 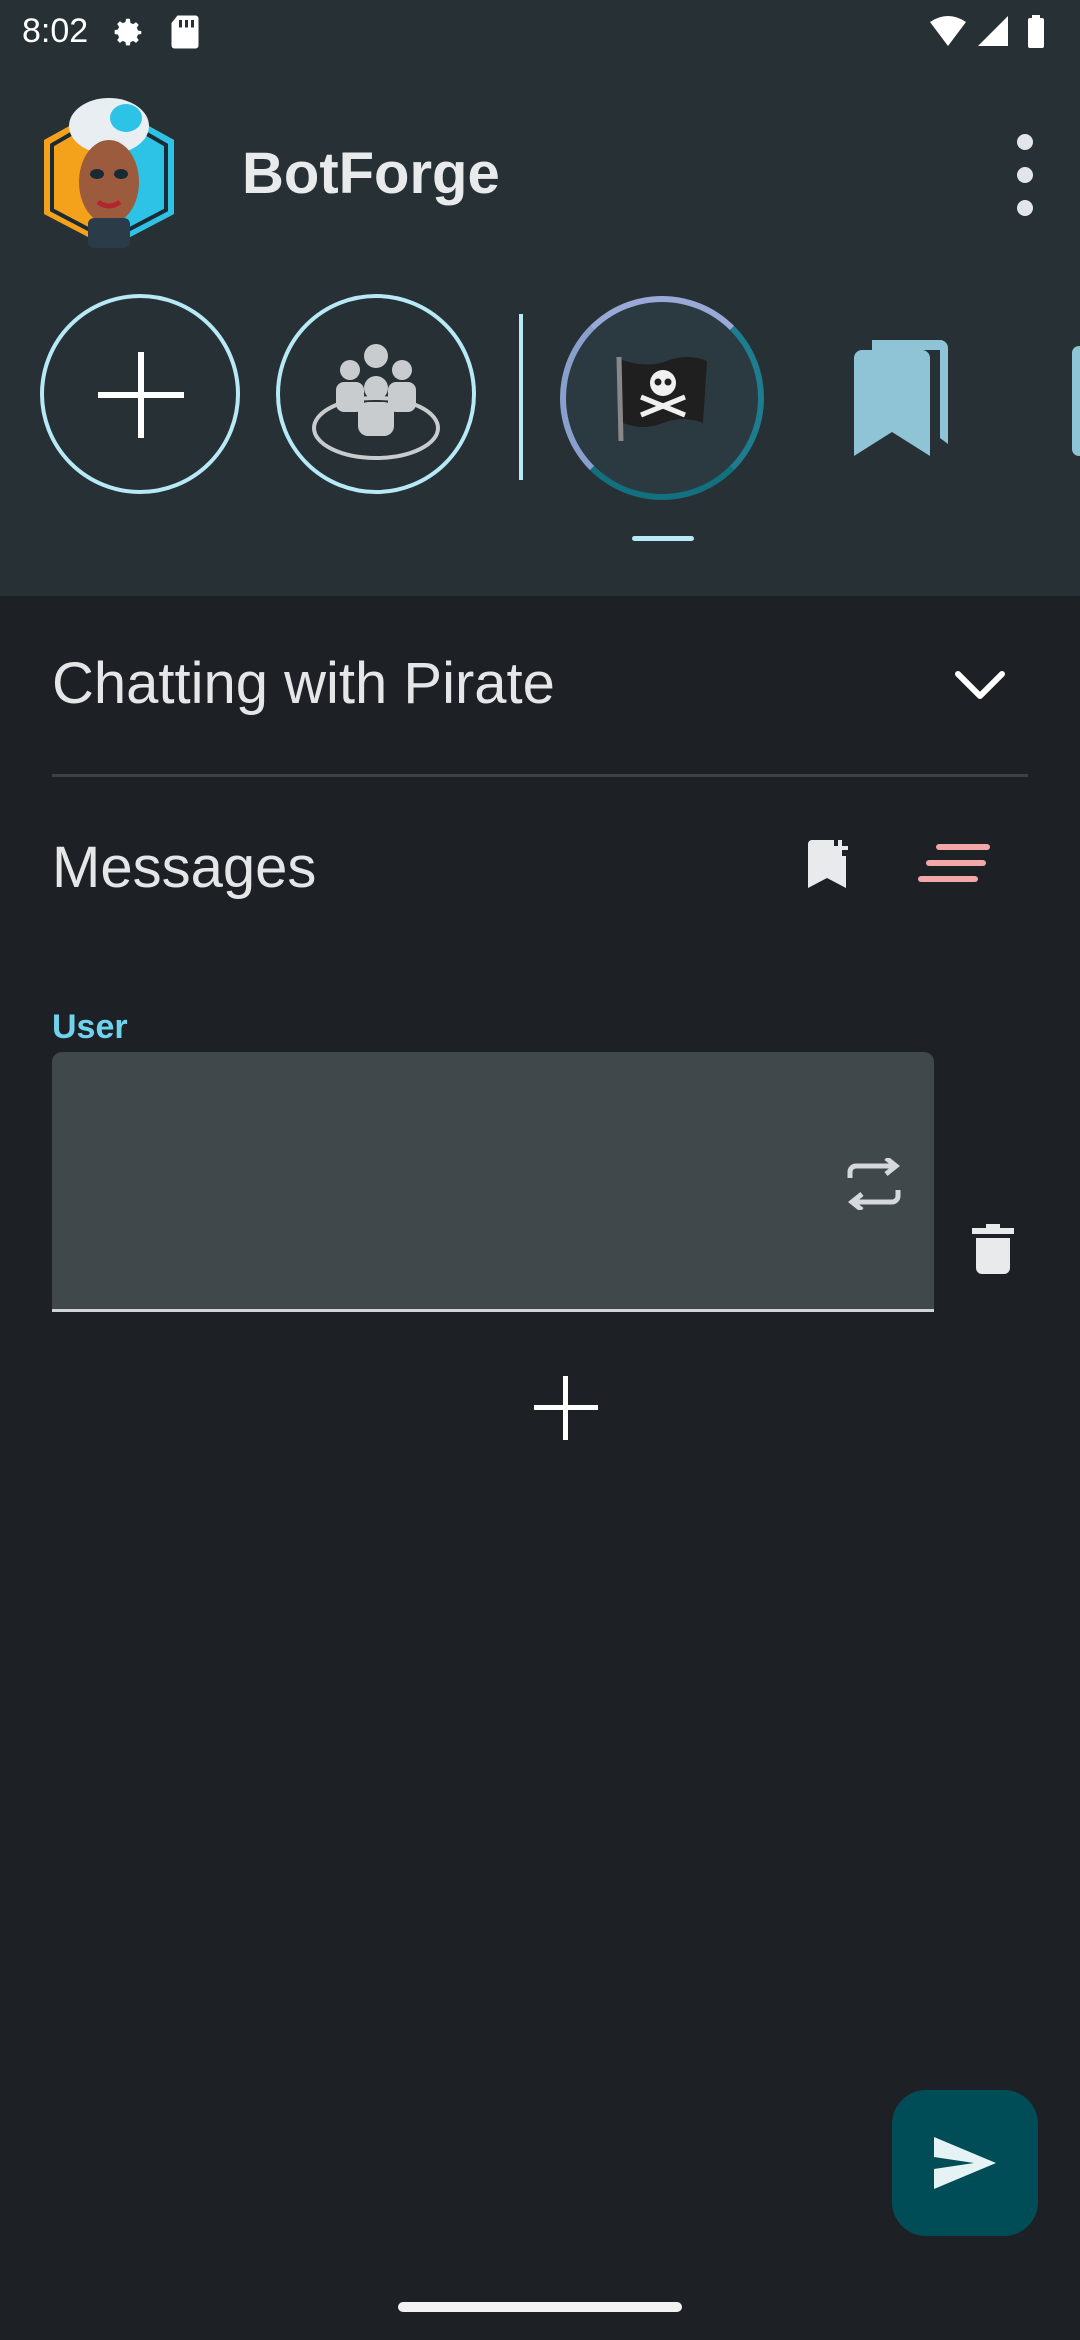 I want to click on bookmarks-button, so click(x=898, y=400).